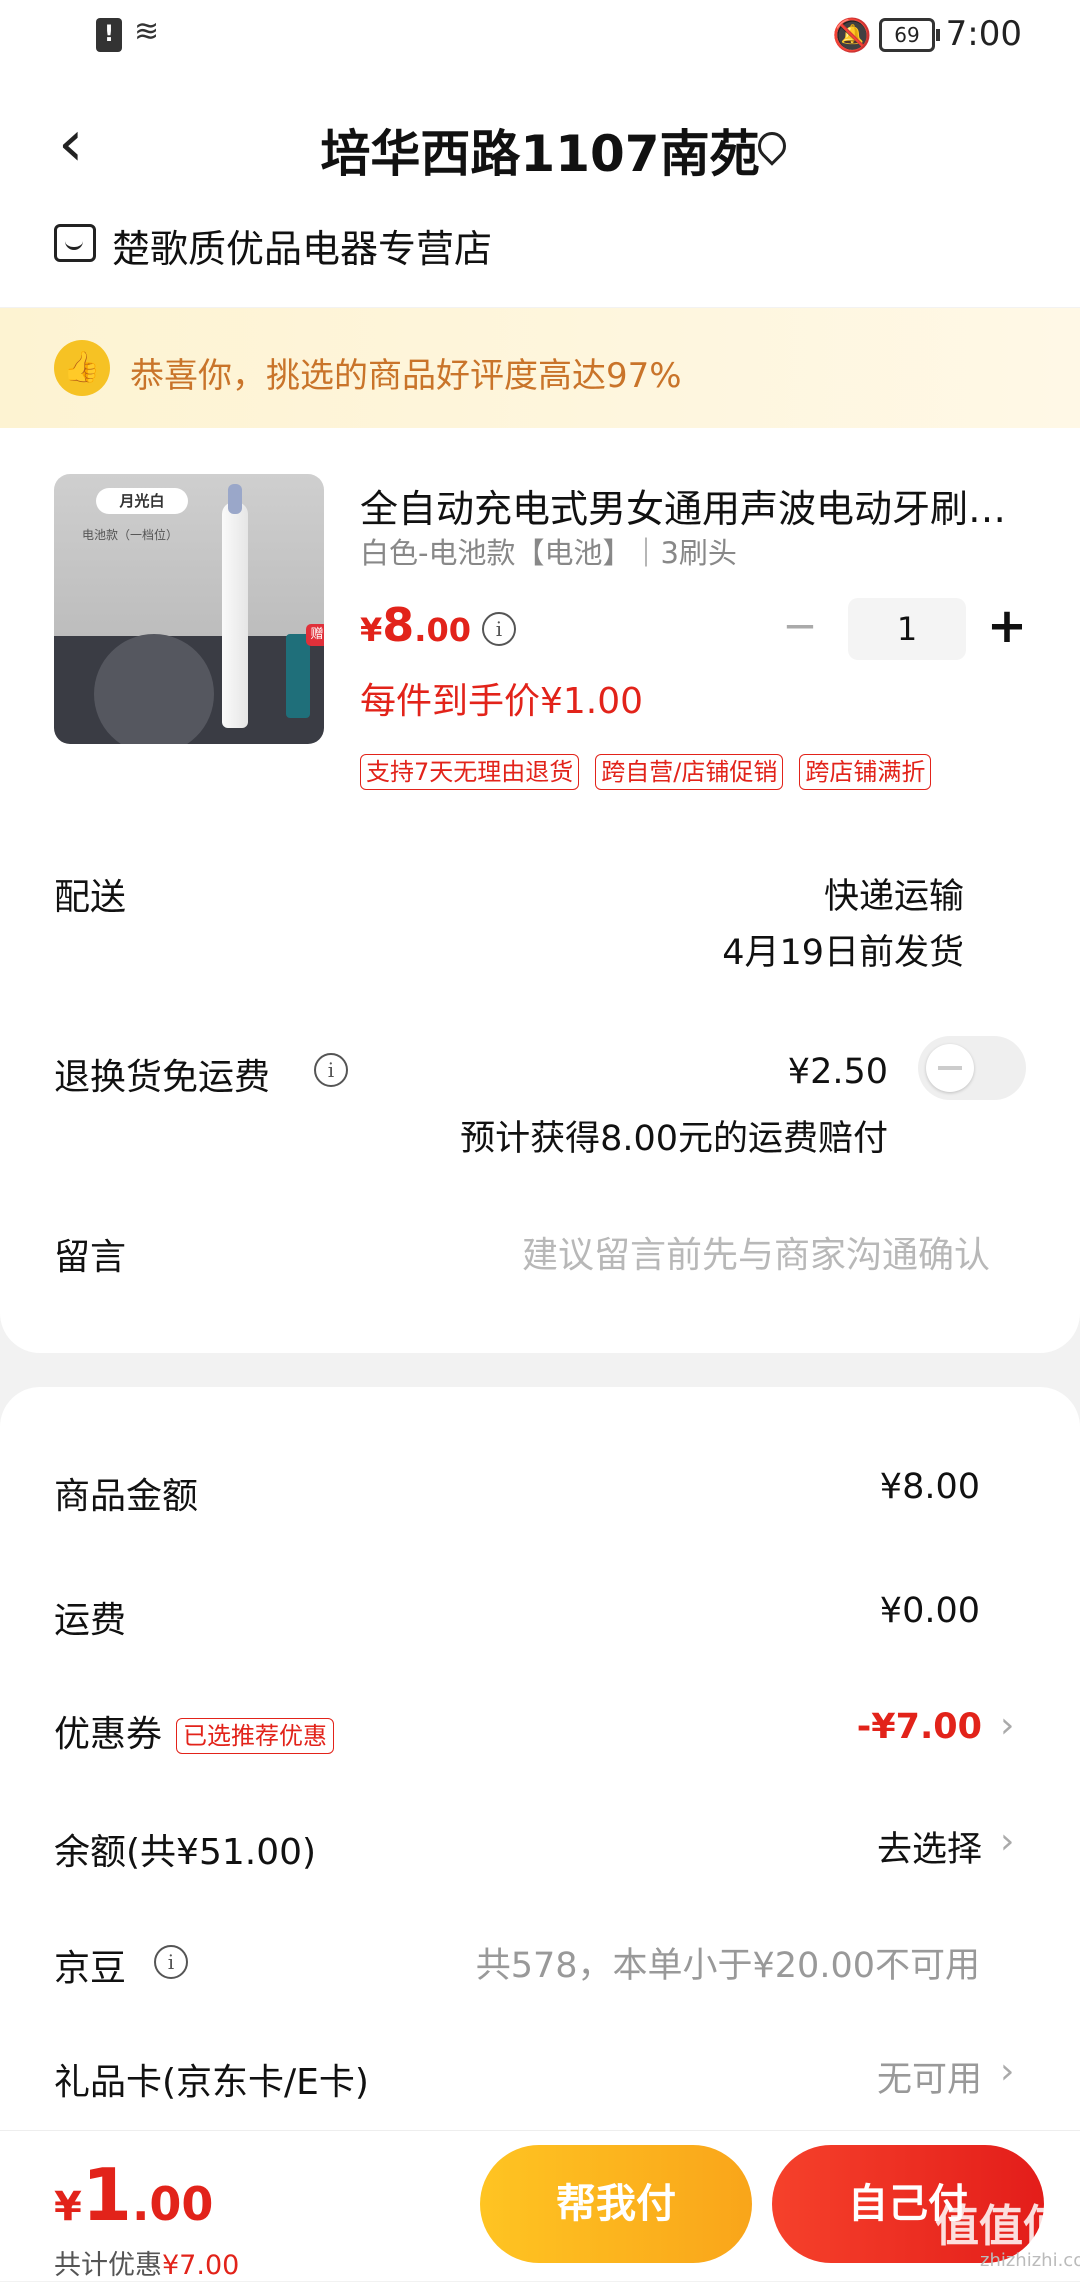  Describe the element at coordinates (1001, 2226) in the screenshot. I see `watermark-logo: 值值值` at that location.